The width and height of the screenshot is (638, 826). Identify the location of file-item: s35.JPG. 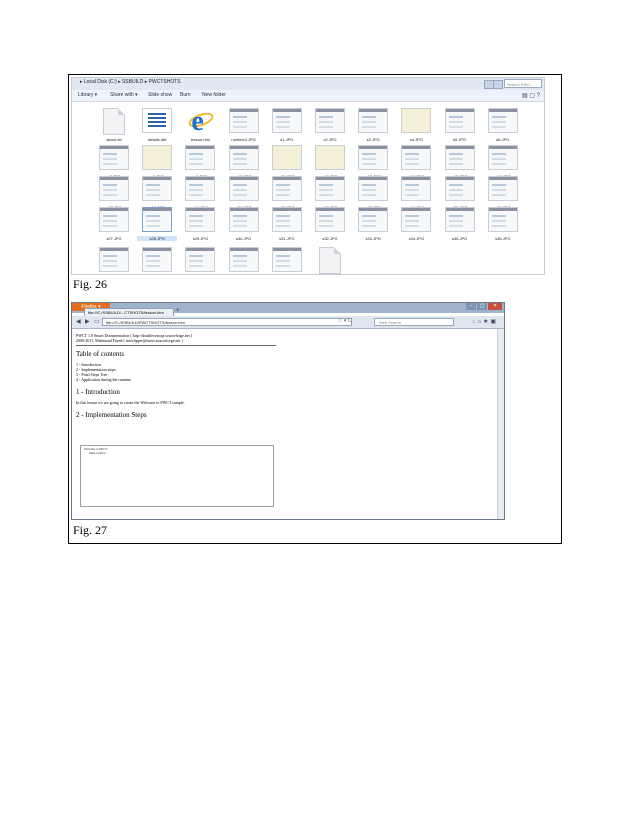
(460, 226).